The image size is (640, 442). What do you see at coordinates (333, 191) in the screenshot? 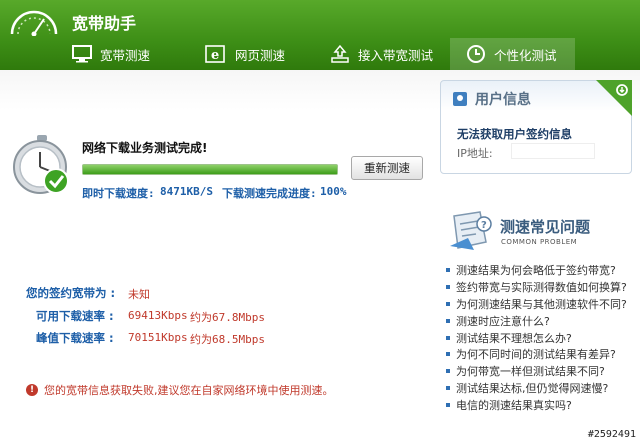
I see `completion-progress-value: 100%` at bounding box center [333, 191].